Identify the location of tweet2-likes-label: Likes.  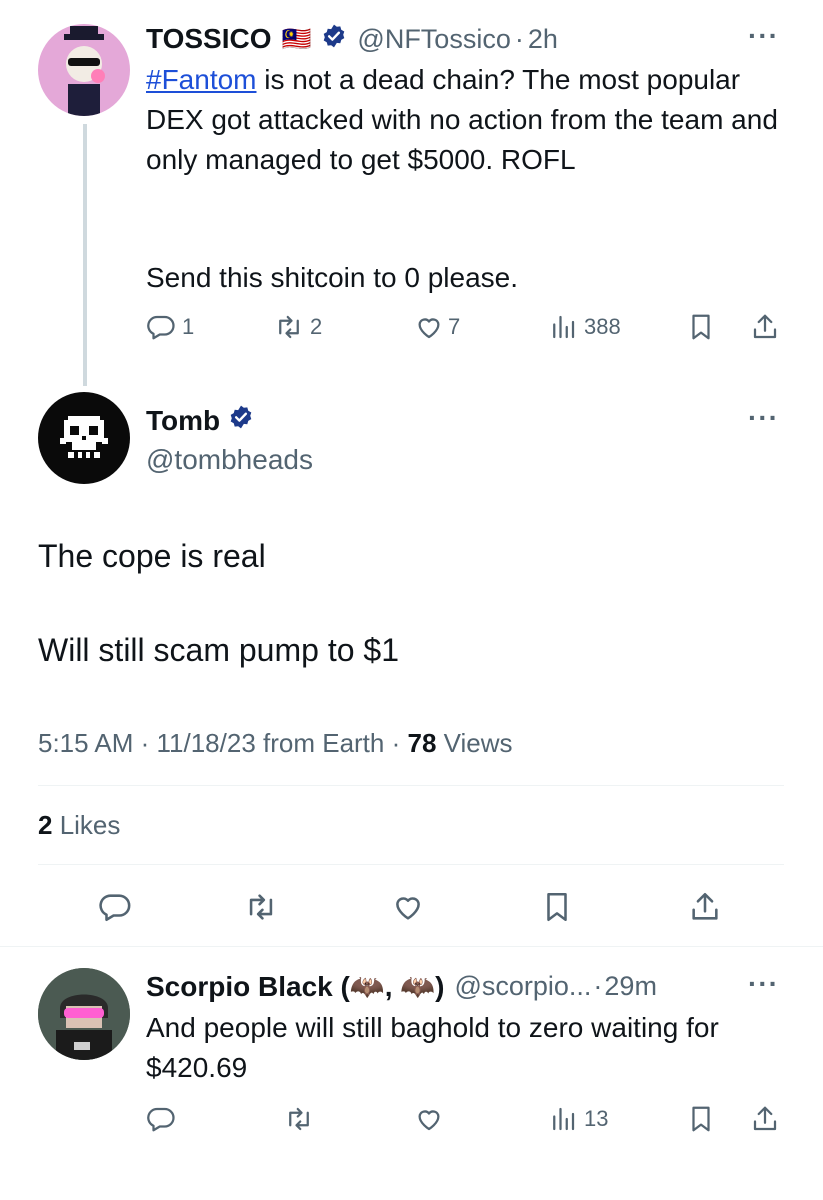
(86, 825).